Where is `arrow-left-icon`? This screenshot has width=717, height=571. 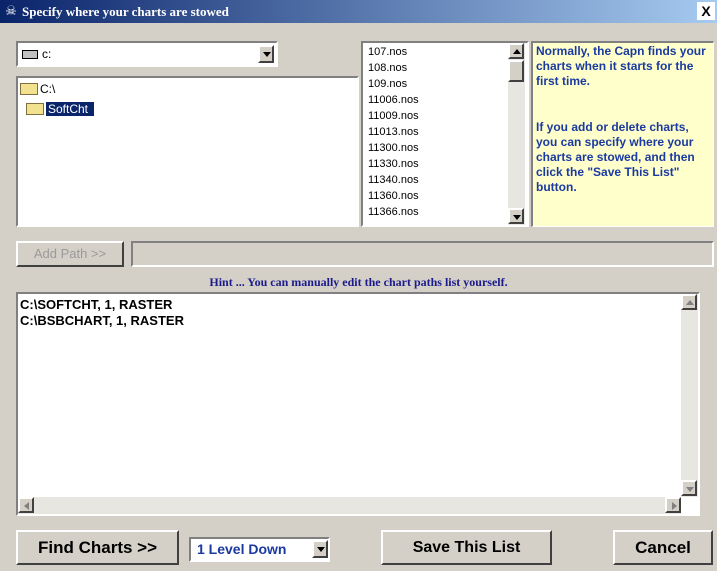
arrow-left-icon is located at coordinates (26, 506).